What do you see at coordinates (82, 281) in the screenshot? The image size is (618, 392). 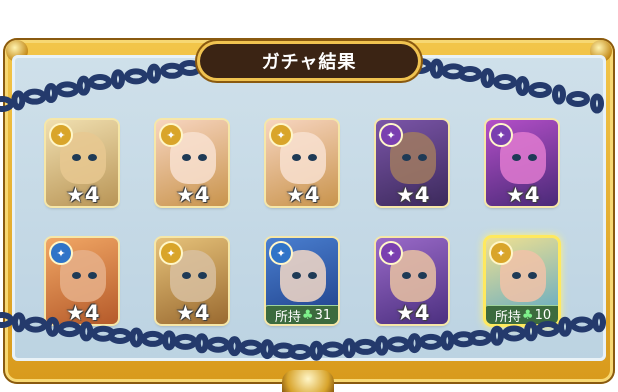 I see `monster-card-red-hair-warrior: ✦ ★4` at bounding box center [82, 281].